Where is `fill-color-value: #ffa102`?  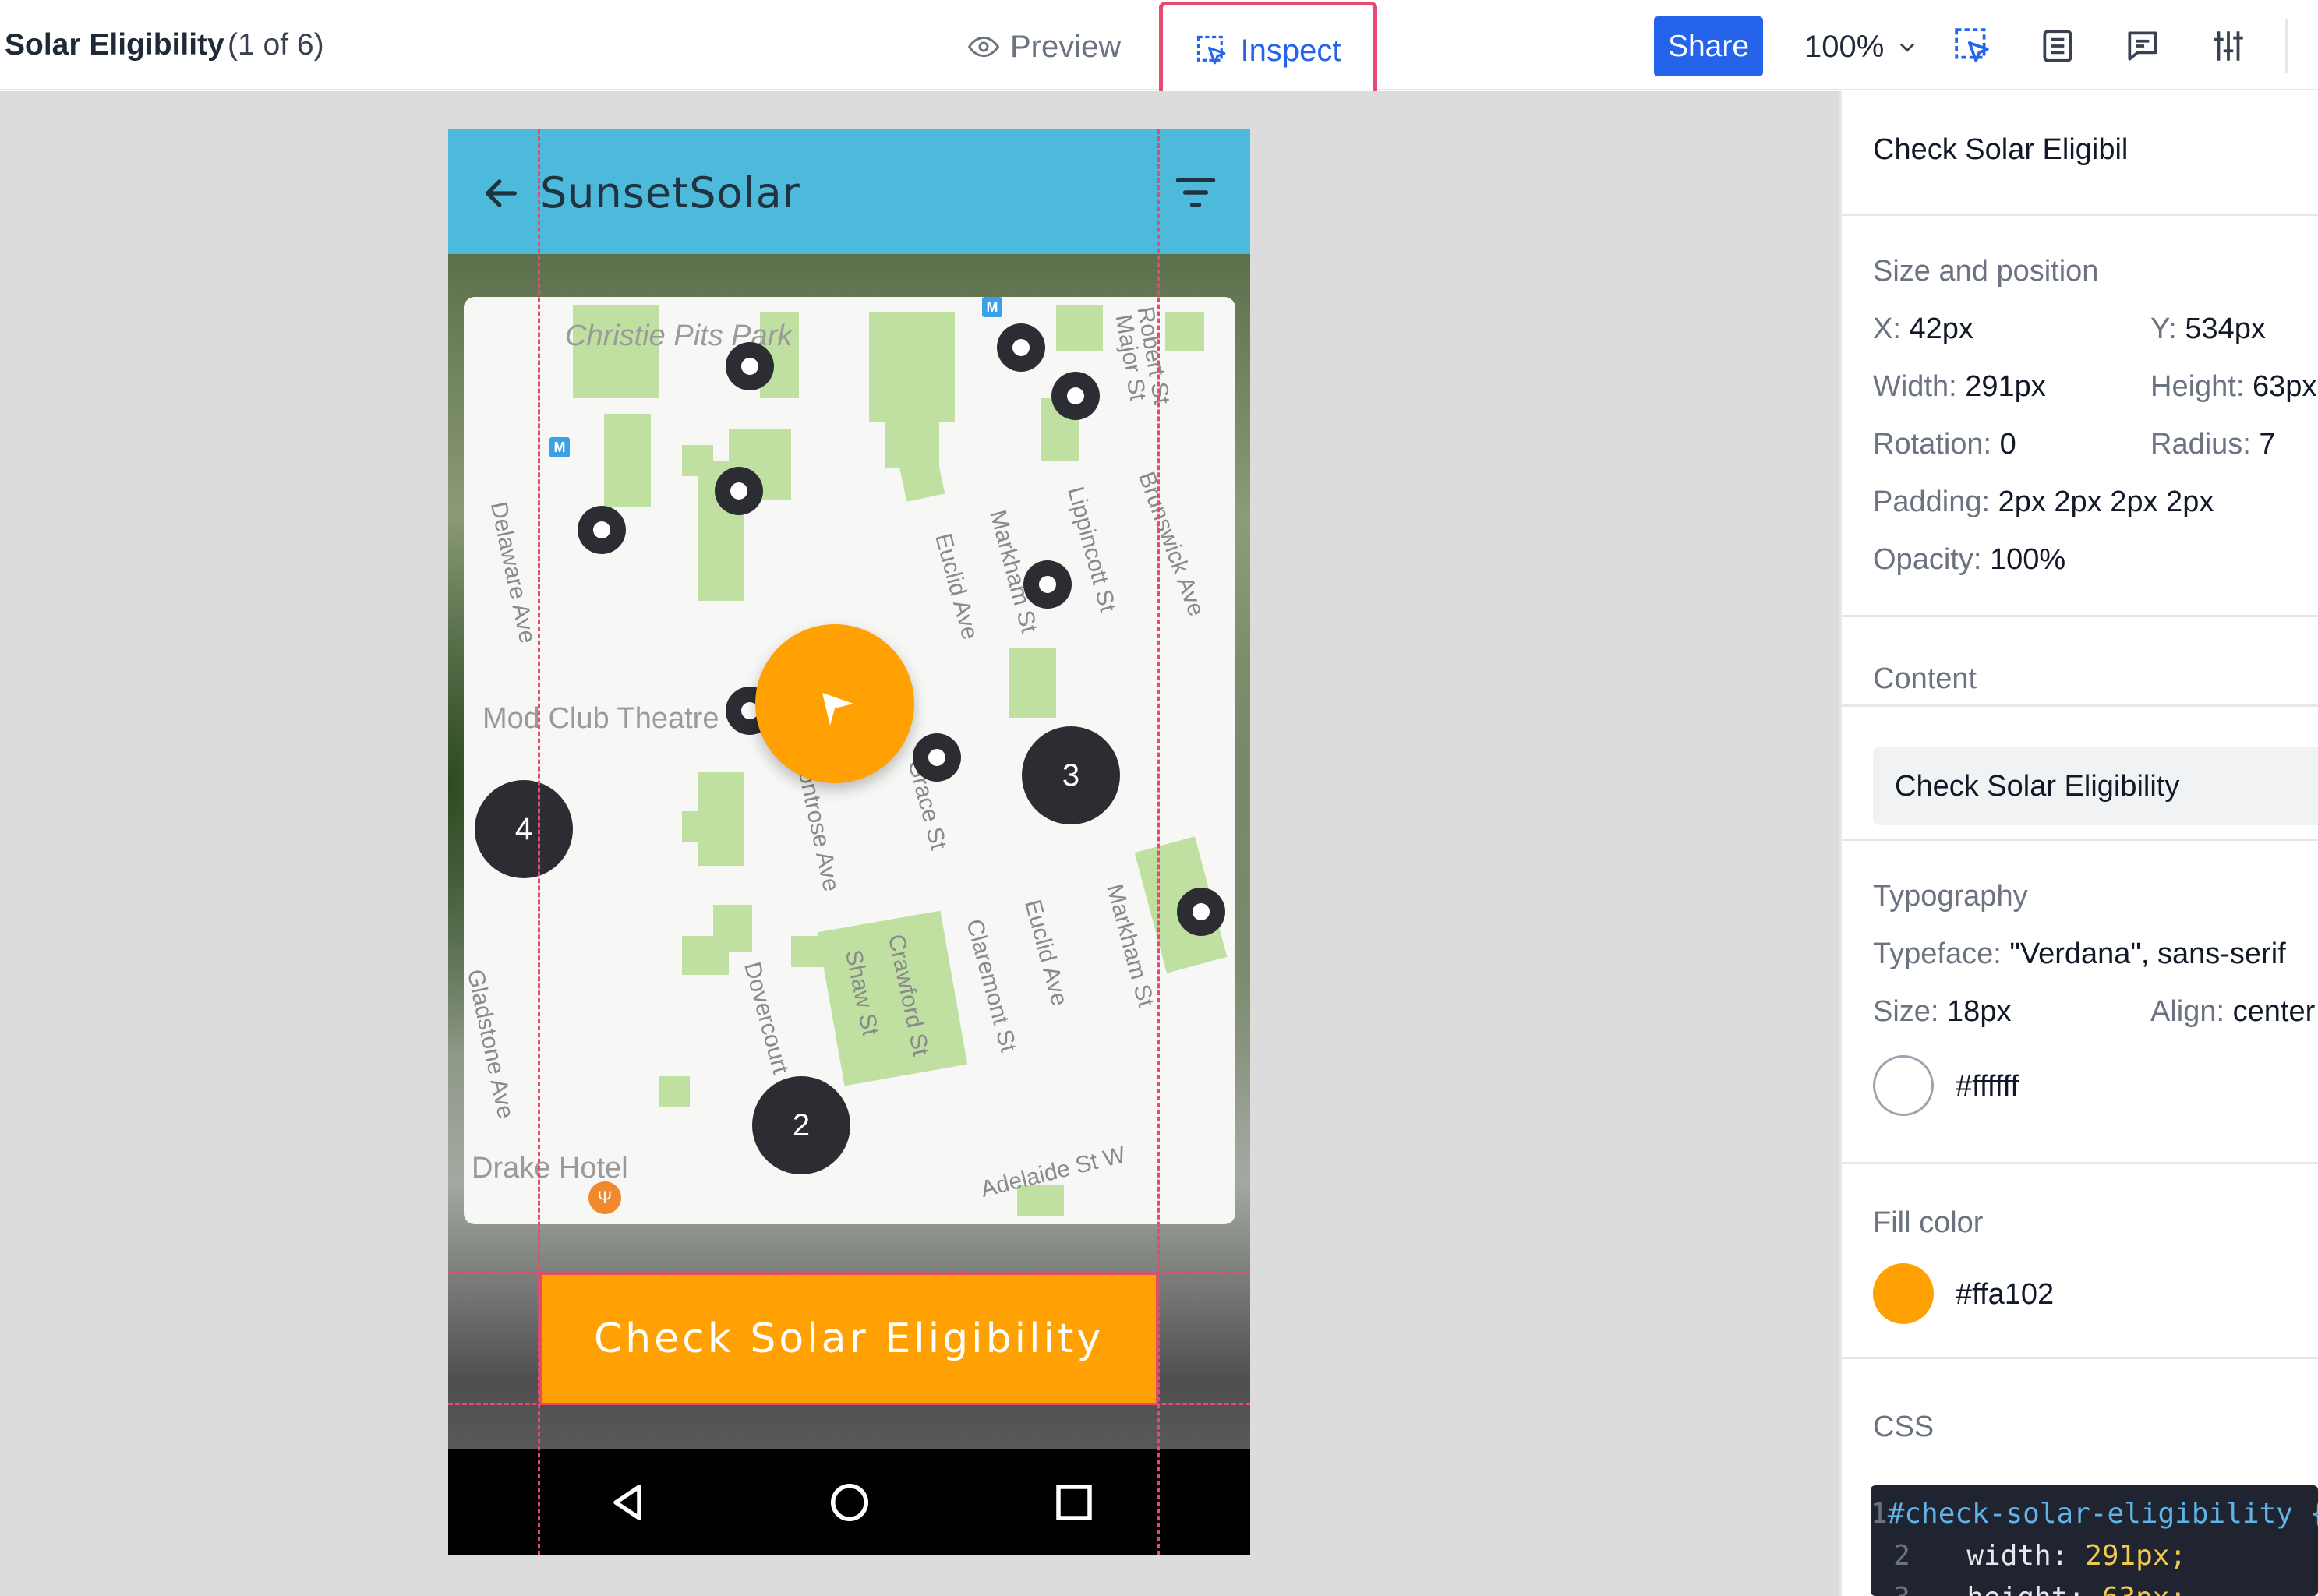 fill-color-value: #ffa102 is located at coordinates (2006, 1294).